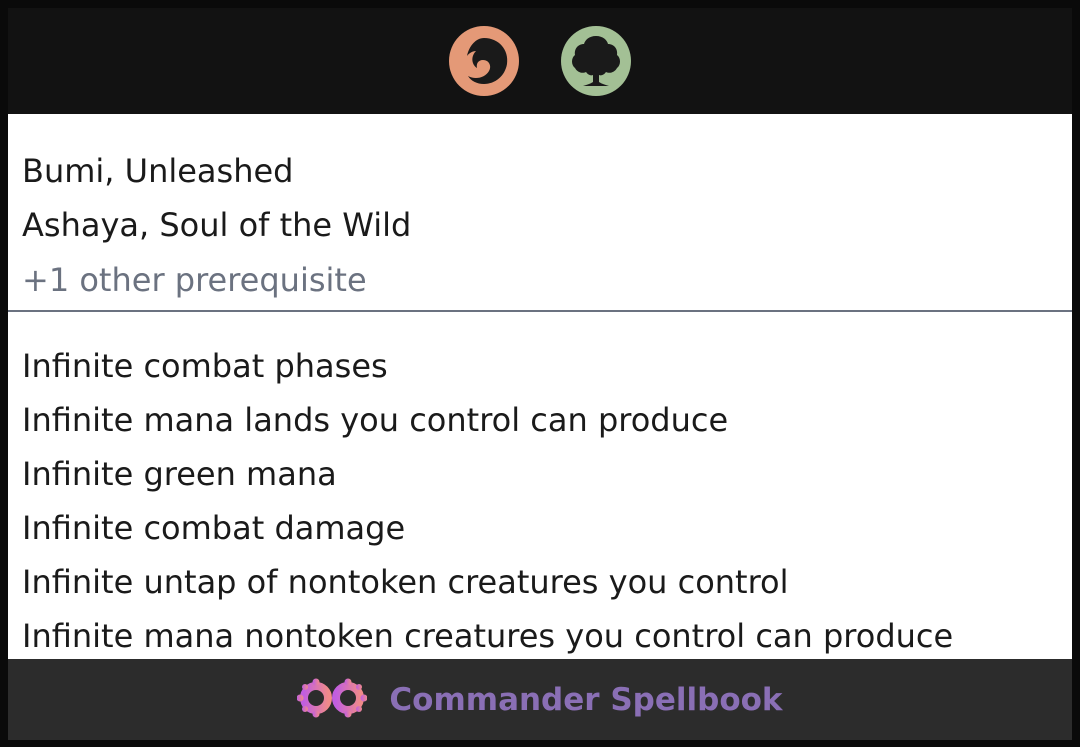 The image size is (1080, 747). I want to click on card-name: Bumi, Unleashed, so click(542, 171).